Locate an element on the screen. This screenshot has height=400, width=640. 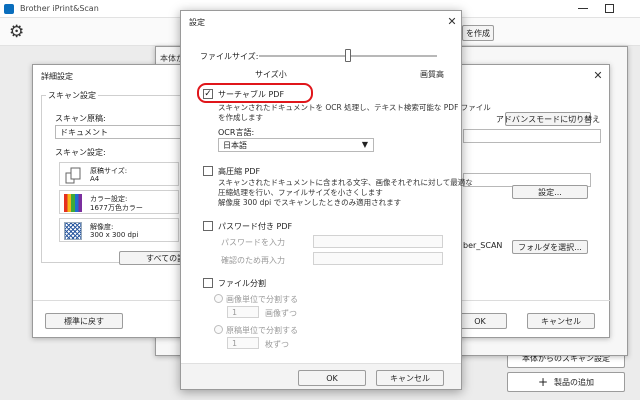
resolution-icon is located at coordinates (73, 231).